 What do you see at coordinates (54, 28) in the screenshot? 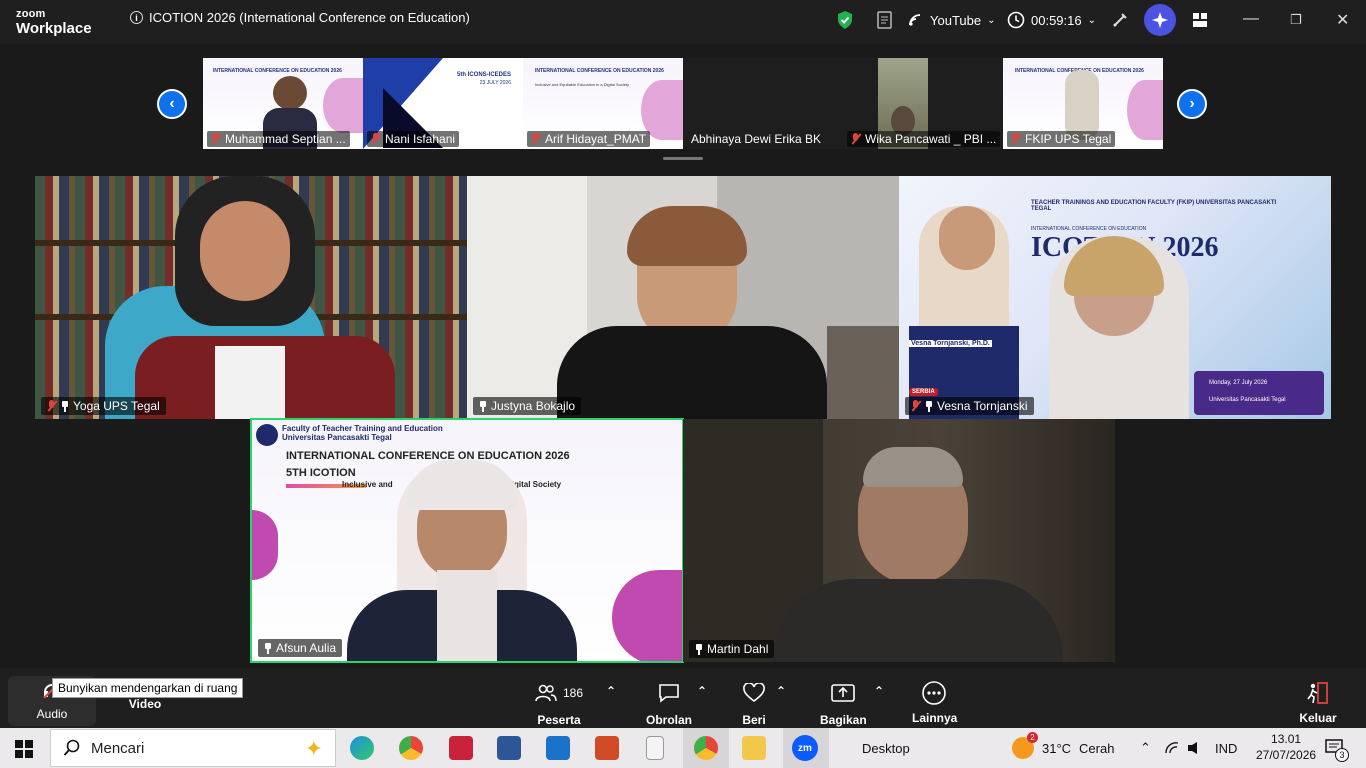
I see `brand-bottom: Workplace` at bounding box center [54, 28].